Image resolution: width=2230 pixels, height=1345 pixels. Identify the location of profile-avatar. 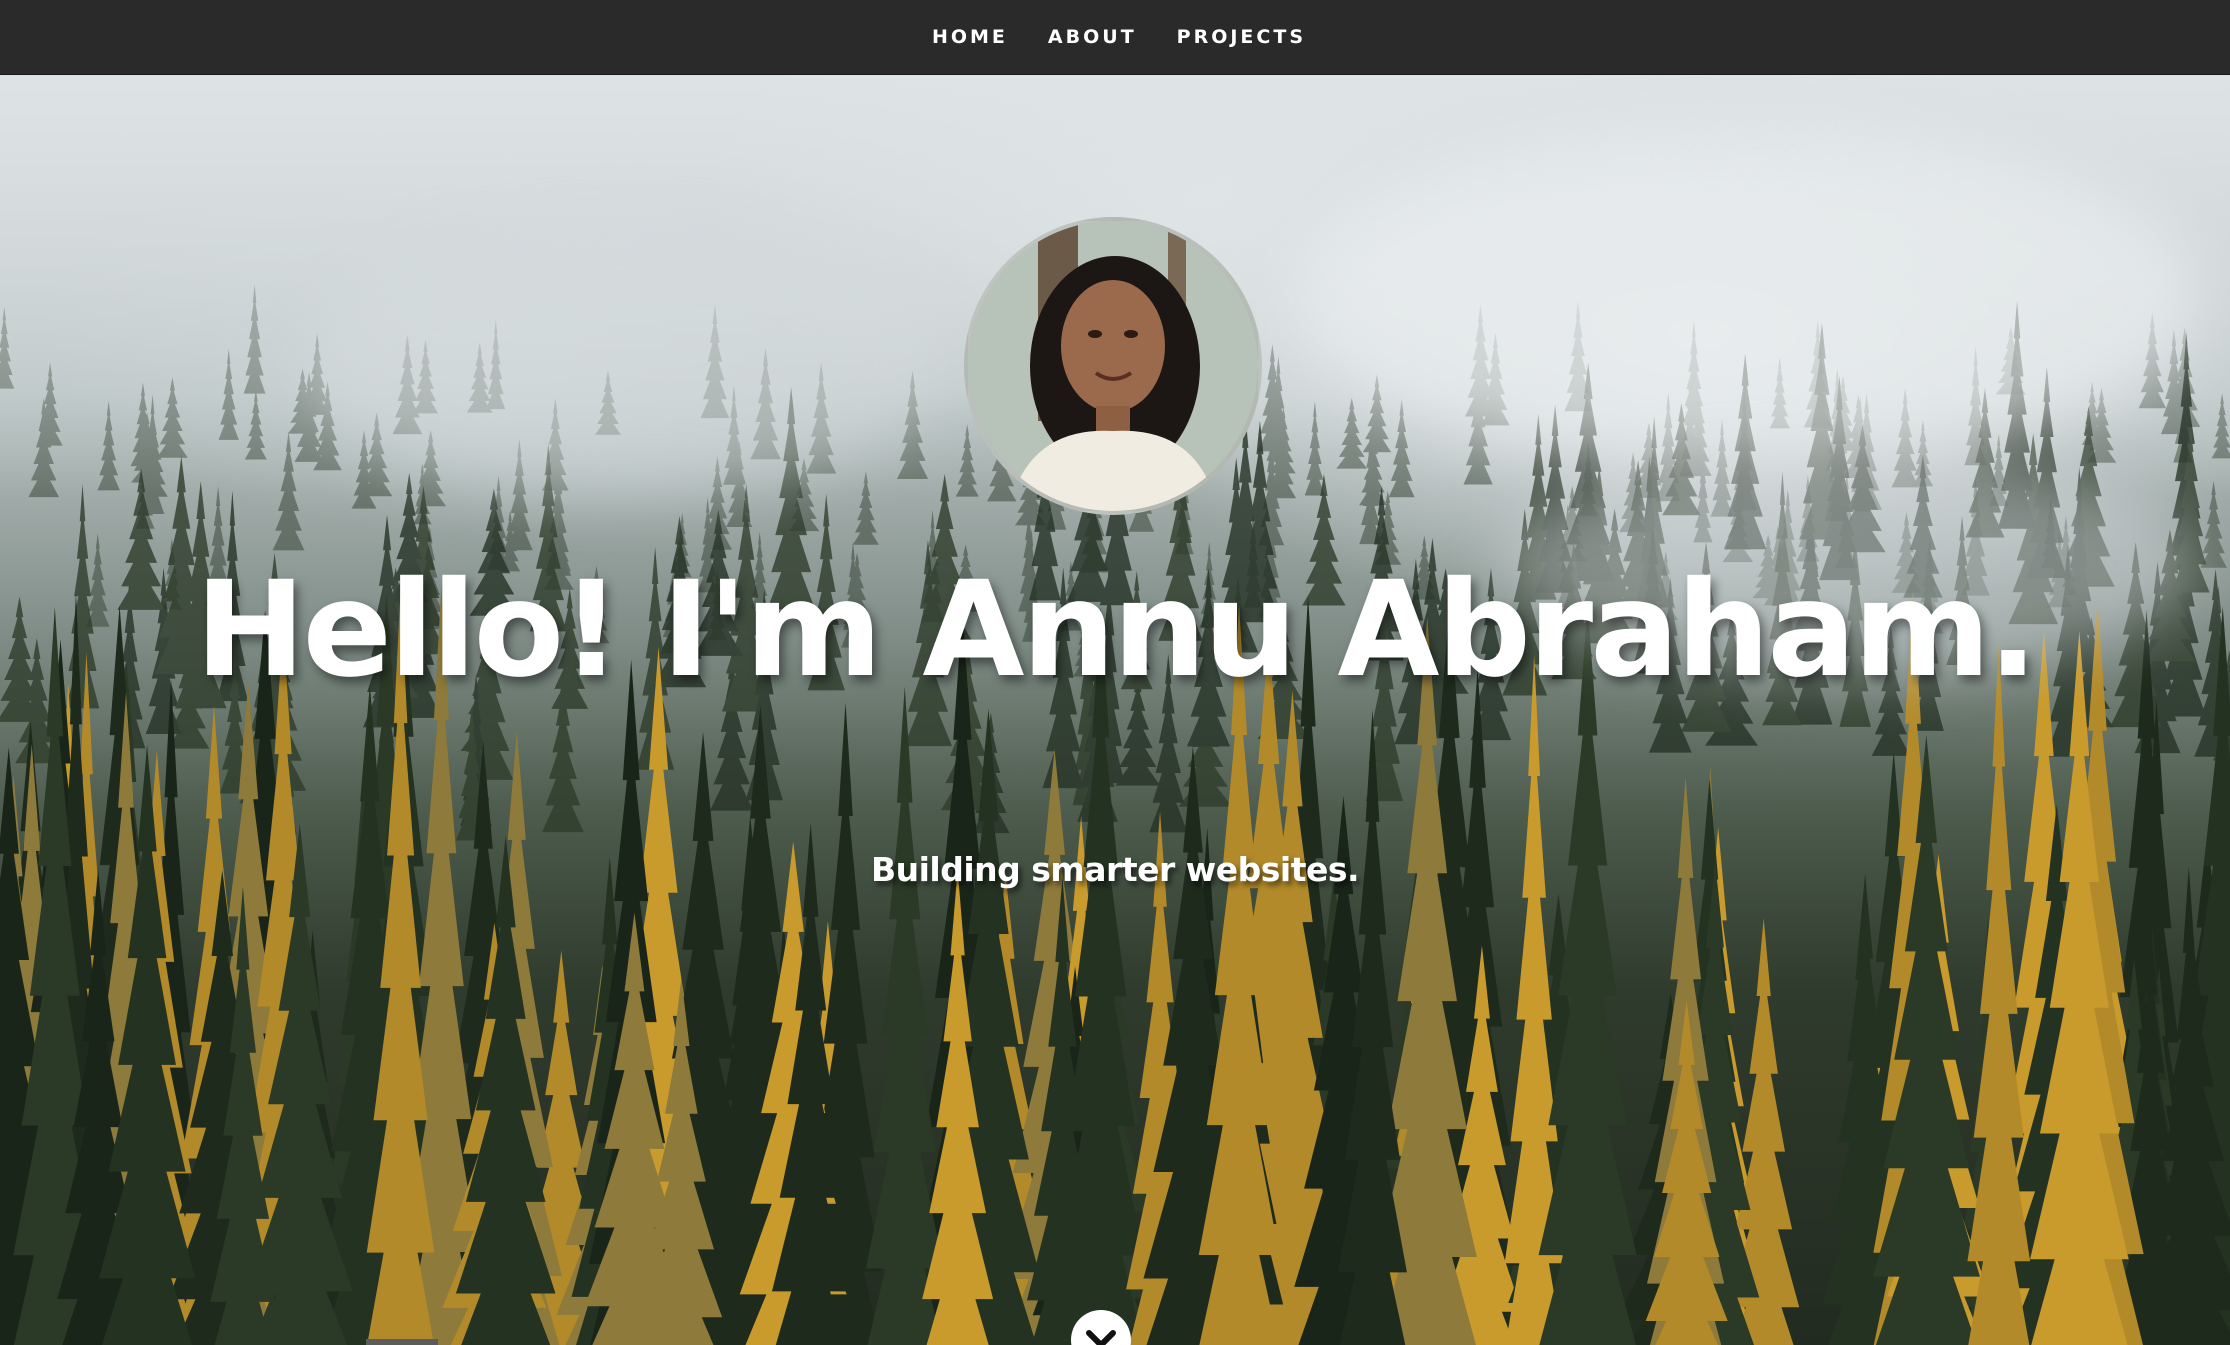
(1113, 366).